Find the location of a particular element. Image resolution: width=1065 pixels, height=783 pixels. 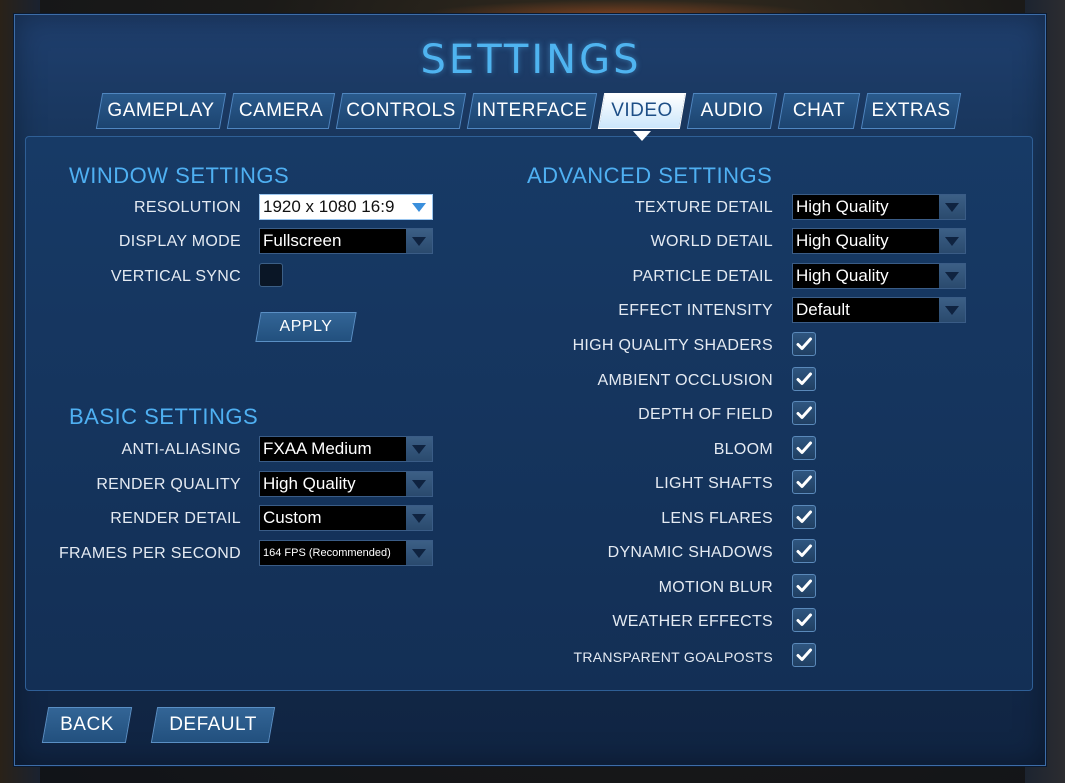

advanced-settings-title: ADVANCED SETTINGS is located at coordinates (650, 175).